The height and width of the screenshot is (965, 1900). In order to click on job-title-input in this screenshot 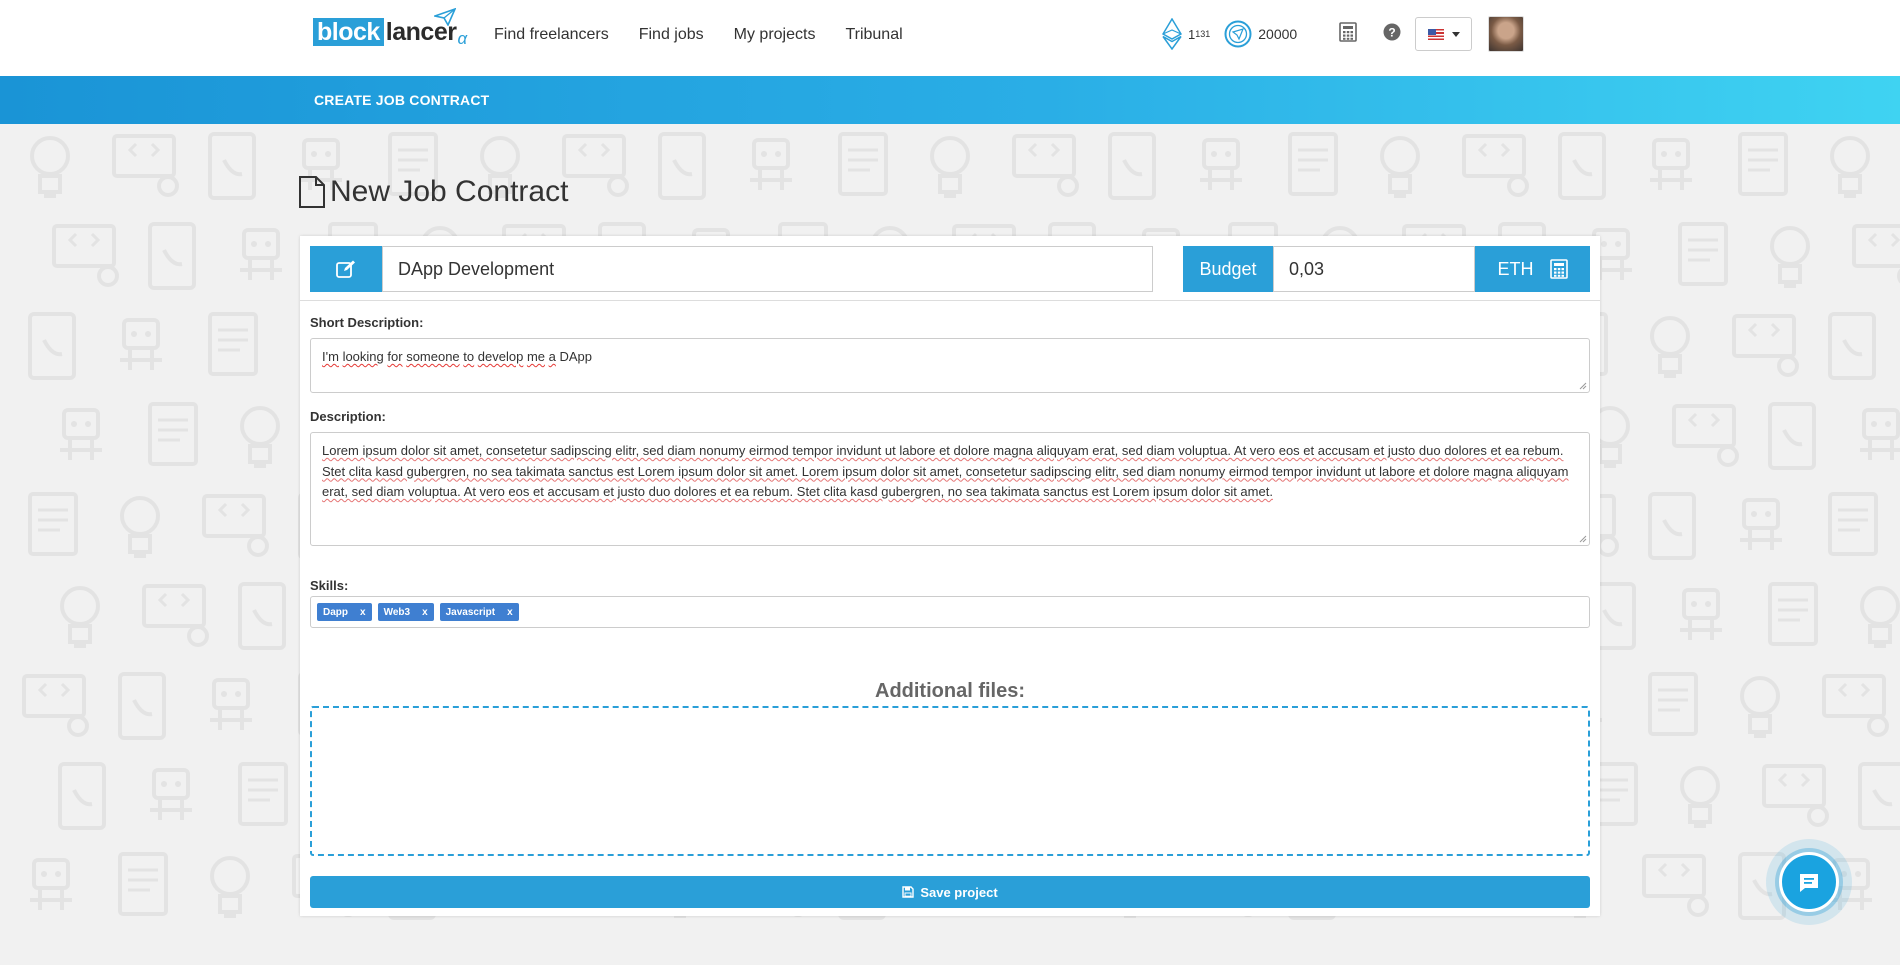, I will do `click(767, 269)`.